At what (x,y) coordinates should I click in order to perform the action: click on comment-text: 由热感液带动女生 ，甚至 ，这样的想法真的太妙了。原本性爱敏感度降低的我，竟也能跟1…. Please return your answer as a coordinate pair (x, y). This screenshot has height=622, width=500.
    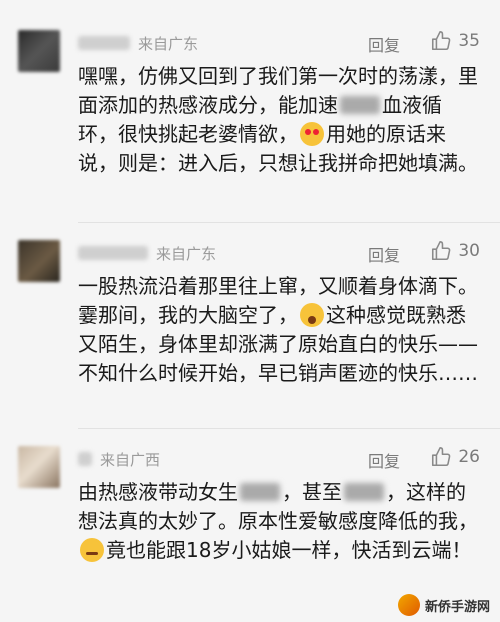
    Looking at the image, I should click on (278, 521).